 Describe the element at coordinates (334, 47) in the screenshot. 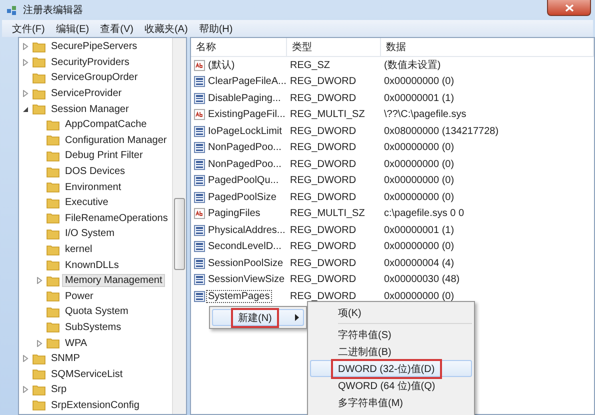

I see `column-header: 类型` at that location.